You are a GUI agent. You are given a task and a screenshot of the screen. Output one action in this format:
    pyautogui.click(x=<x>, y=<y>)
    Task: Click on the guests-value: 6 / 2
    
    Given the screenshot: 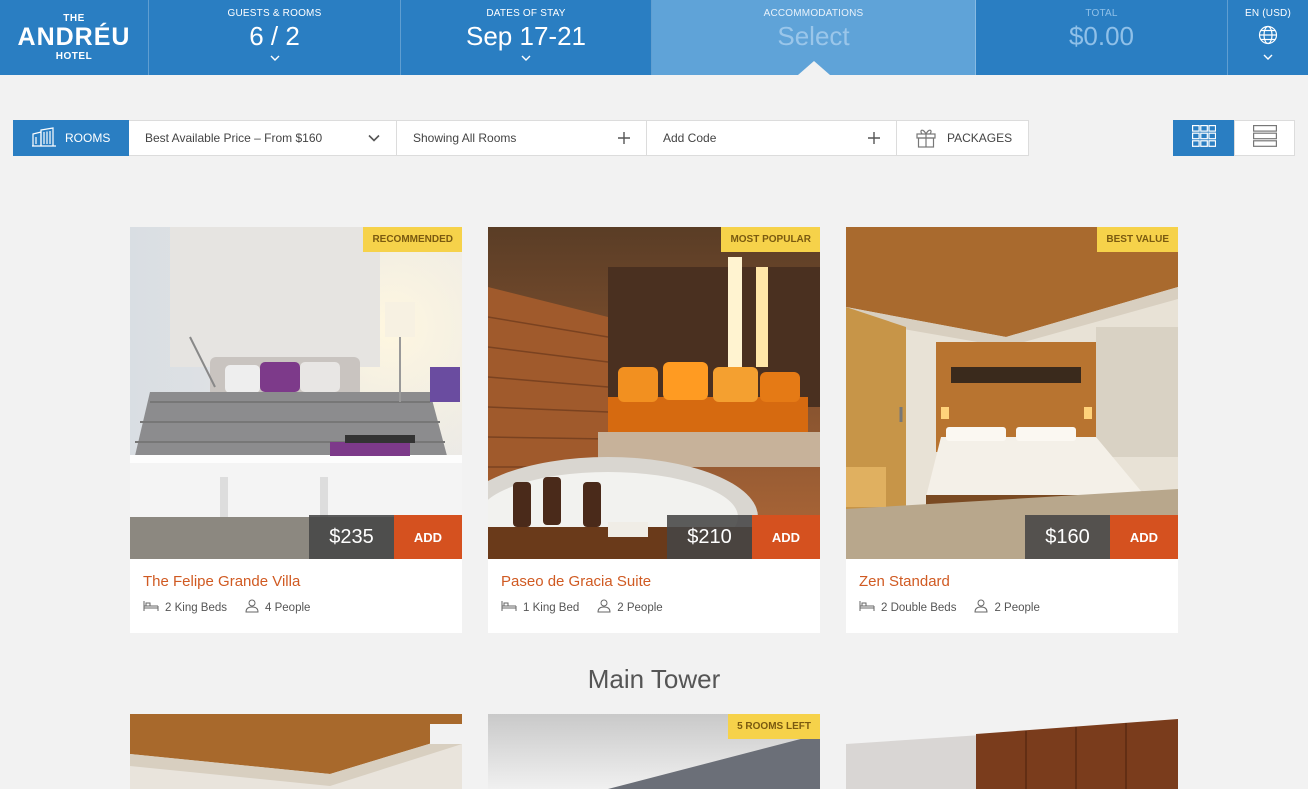 What is the action you would take?
    pyautogui.click(x=274, y=36)
    